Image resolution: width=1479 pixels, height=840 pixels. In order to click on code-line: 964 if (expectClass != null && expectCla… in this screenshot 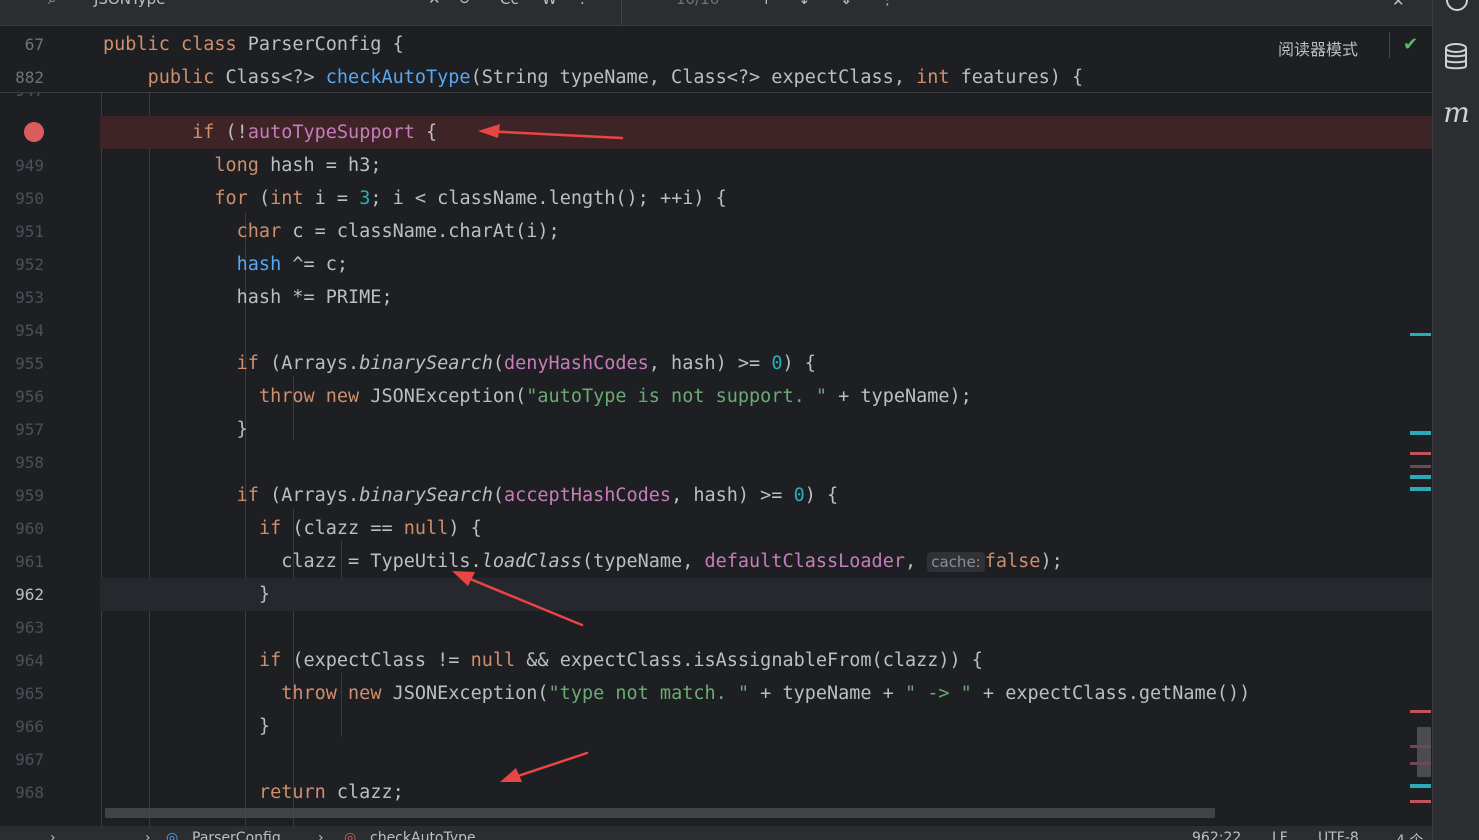, I will do `click(716, 660)`.